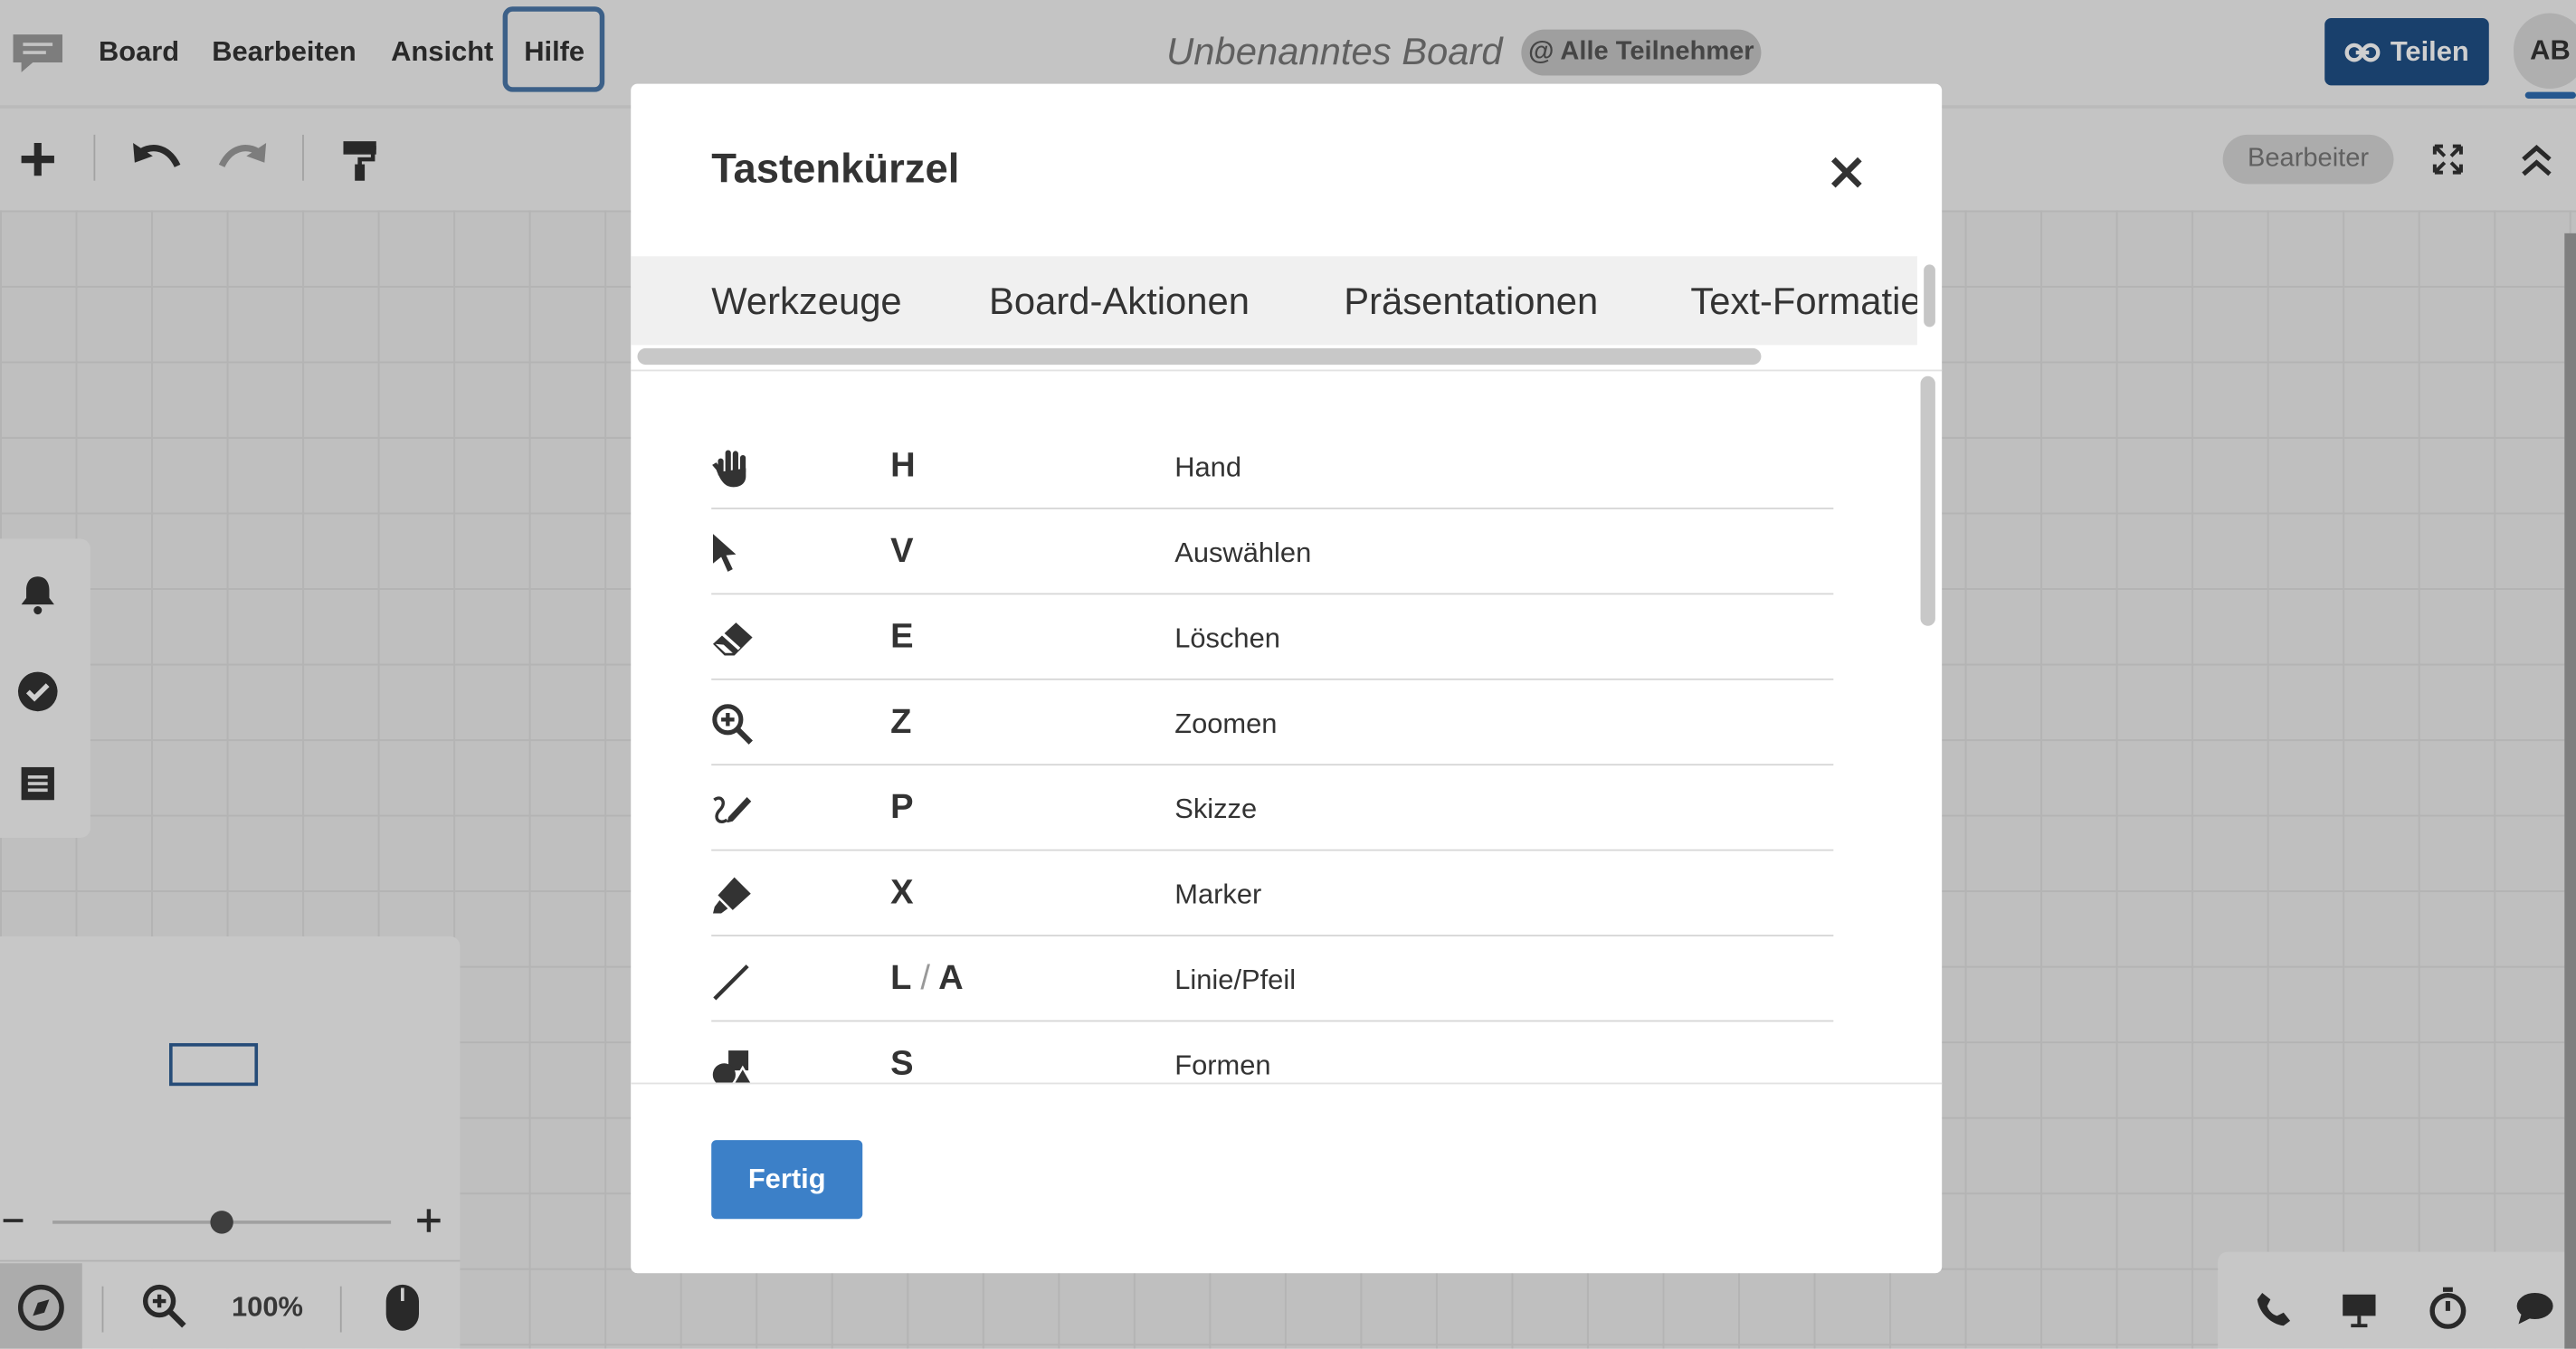 This screenshot has height=1349, width=2576. What do you see at coordinates (1208, 467) in the screenshot?
I see `shortcut-label: Hand` at bounding box center [1208, 467].